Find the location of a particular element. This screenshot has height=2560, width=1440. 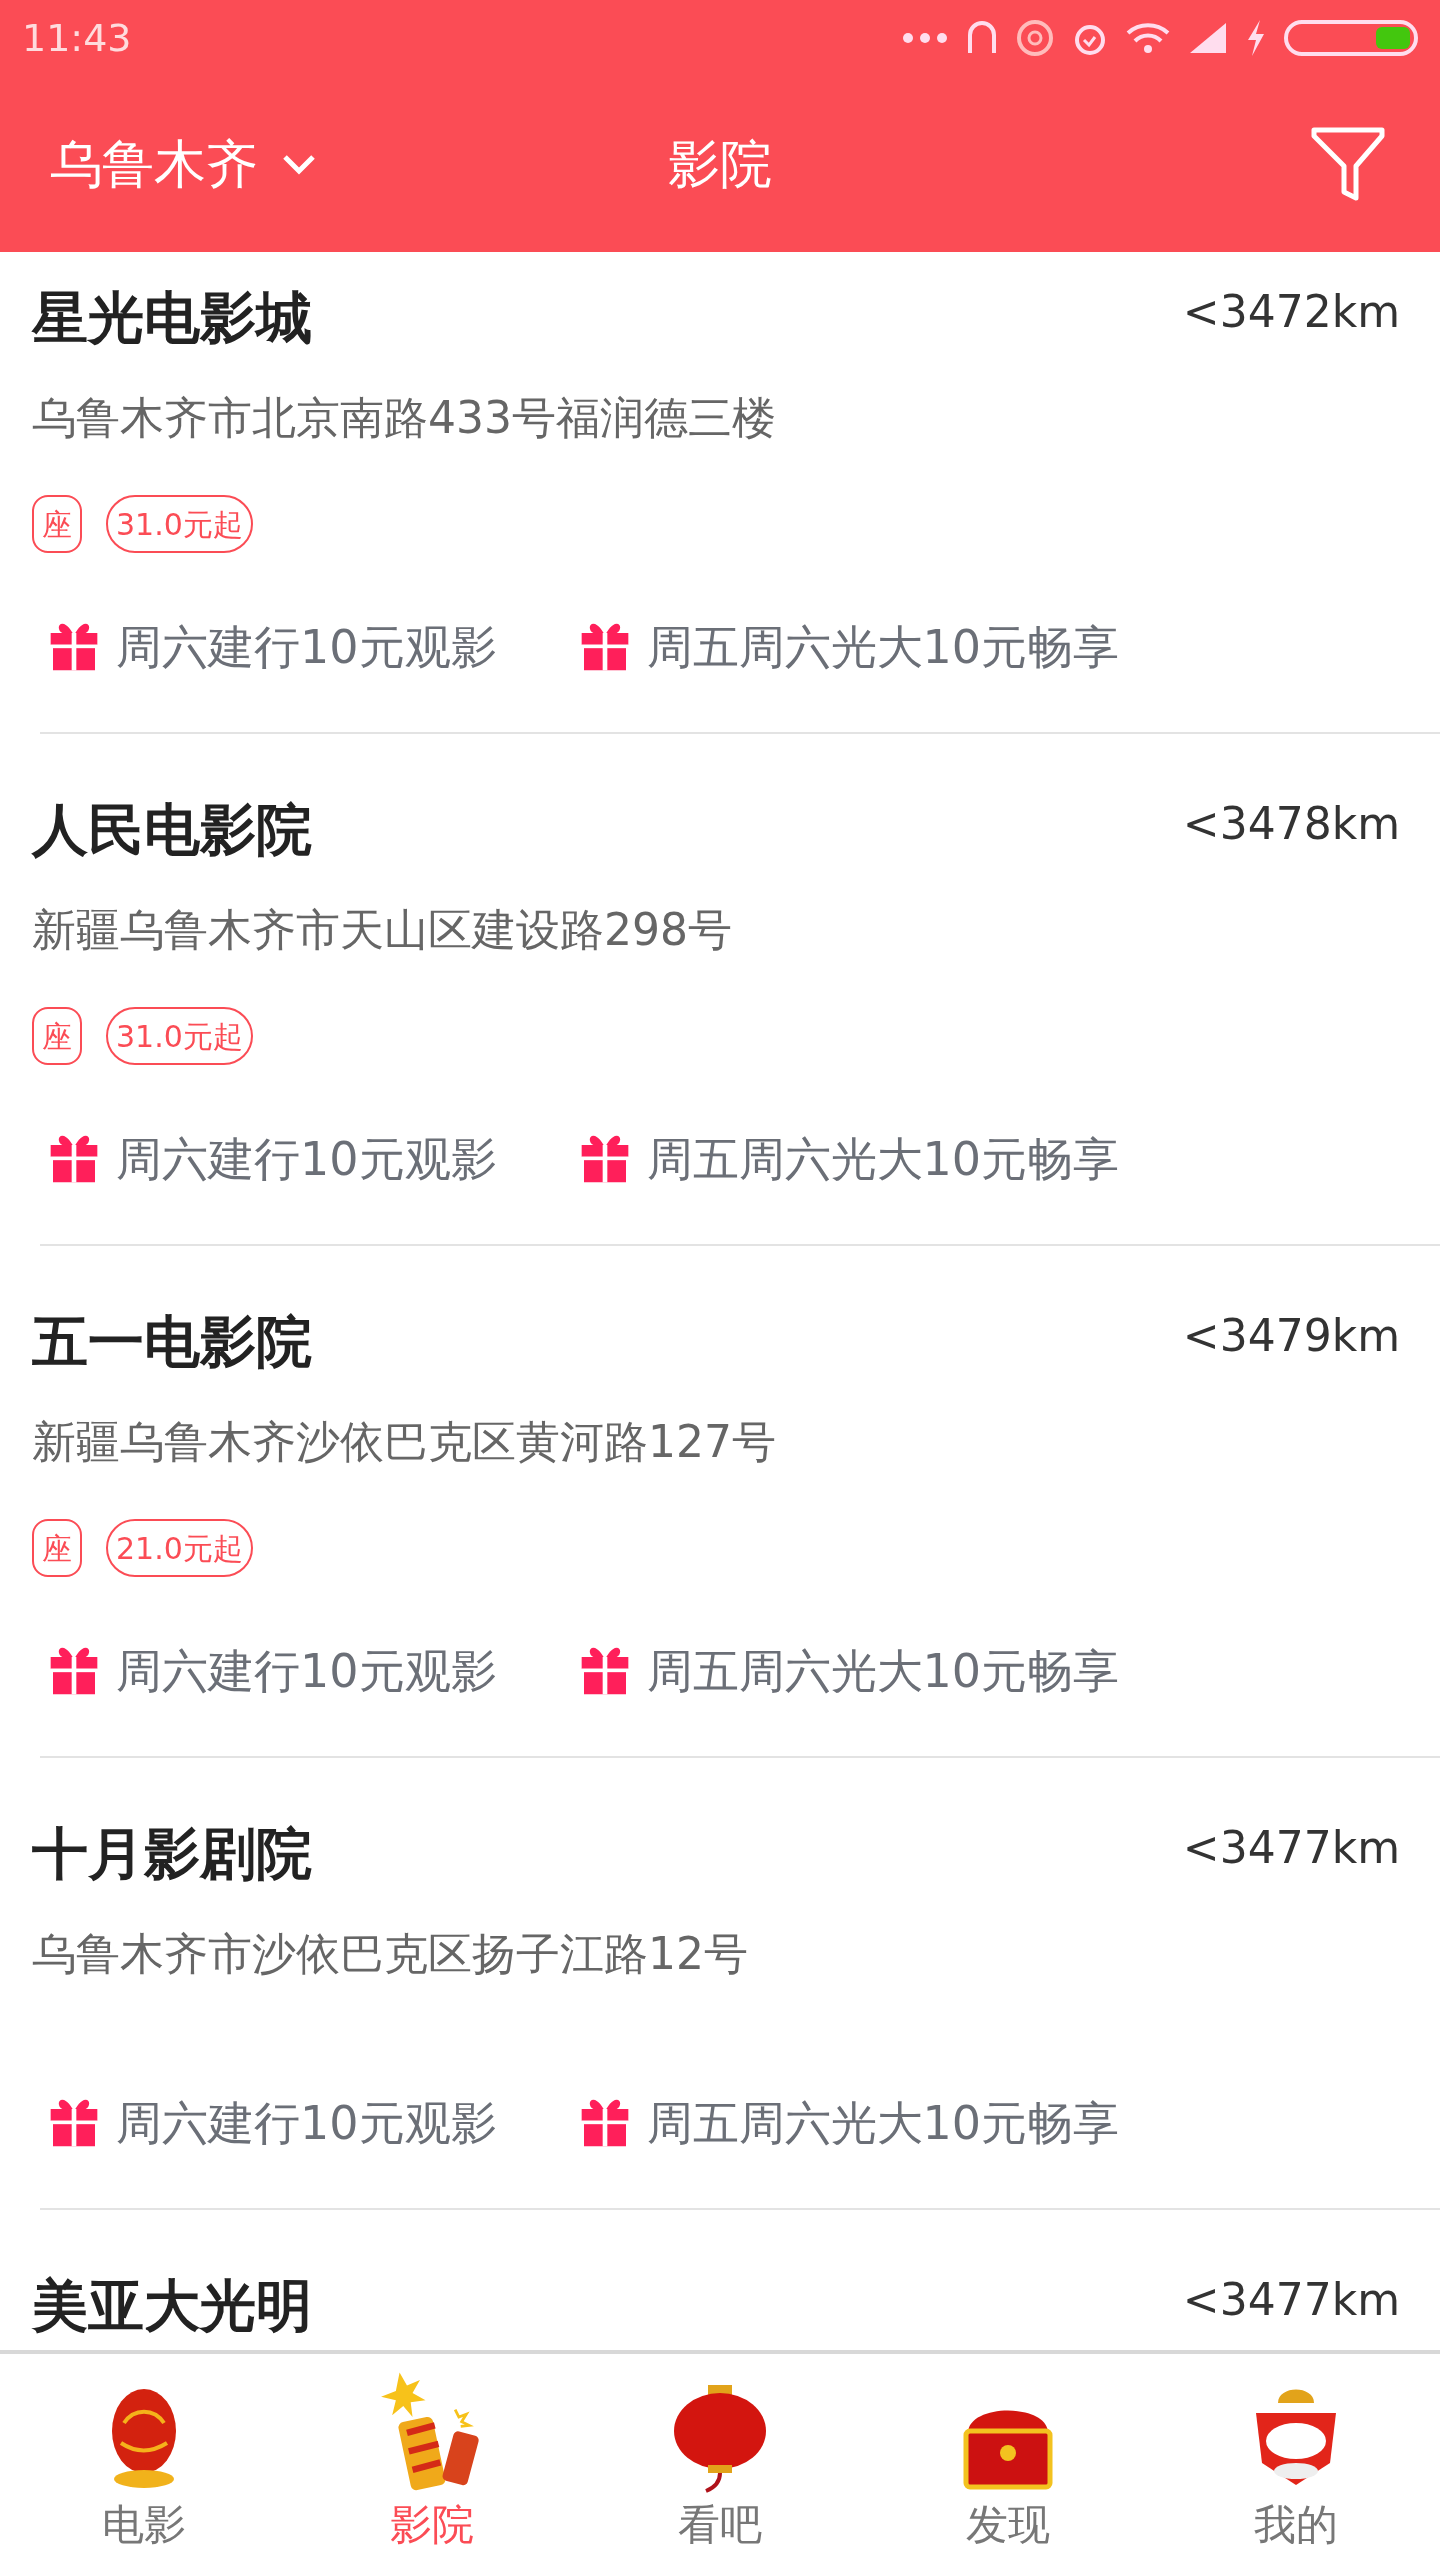

filter-icon is located at coordinates (1348, 164).